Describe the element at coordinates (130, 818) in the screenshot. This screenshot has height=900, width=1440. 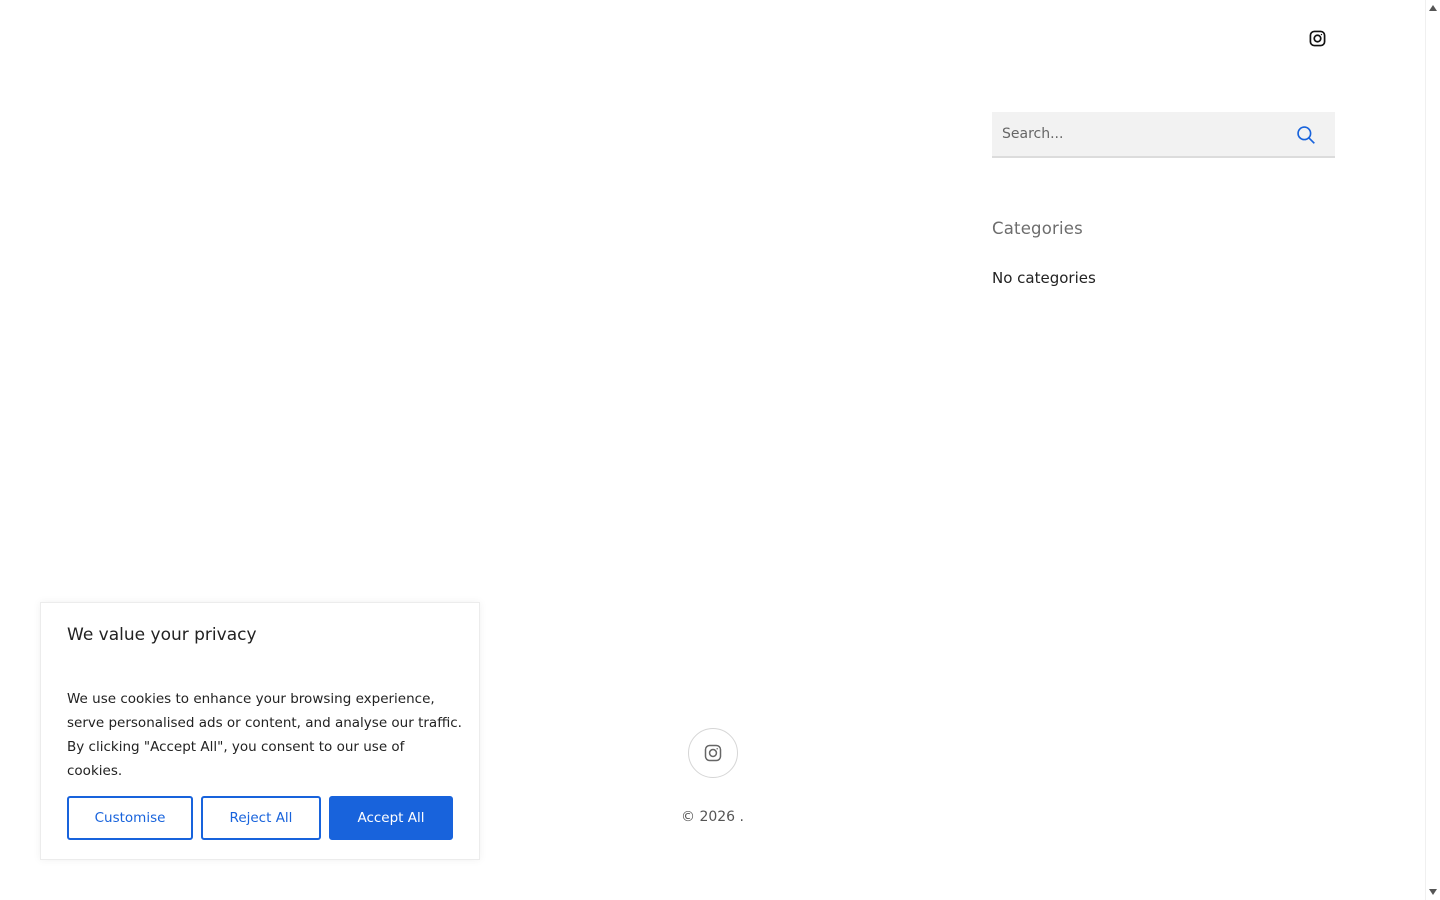
I see `customise-button: Customise` at that location.